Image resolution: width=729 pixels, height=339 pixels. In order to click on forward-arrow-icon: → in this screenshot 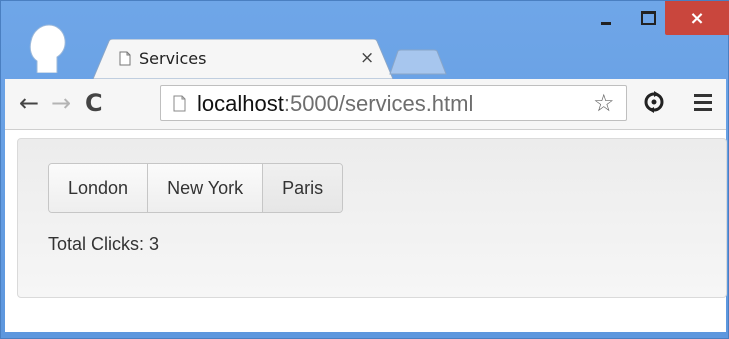, I will do `click(61, 103)`.